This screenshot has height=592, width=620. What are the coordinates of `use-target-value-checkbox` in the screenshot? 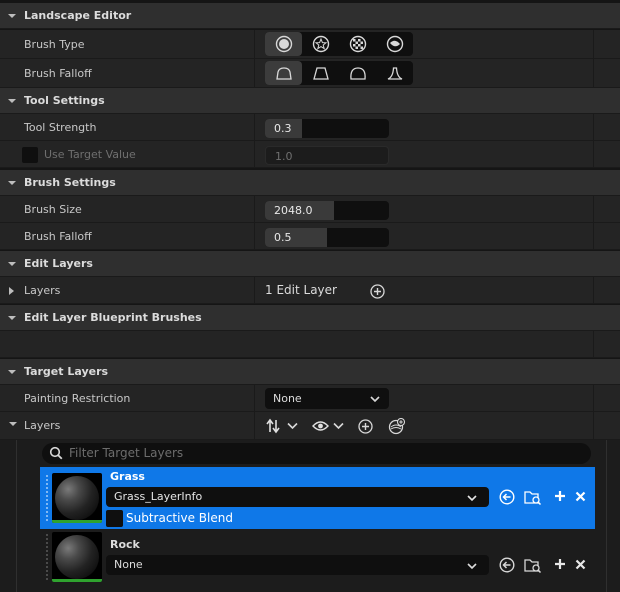 It's located at (30, 155).